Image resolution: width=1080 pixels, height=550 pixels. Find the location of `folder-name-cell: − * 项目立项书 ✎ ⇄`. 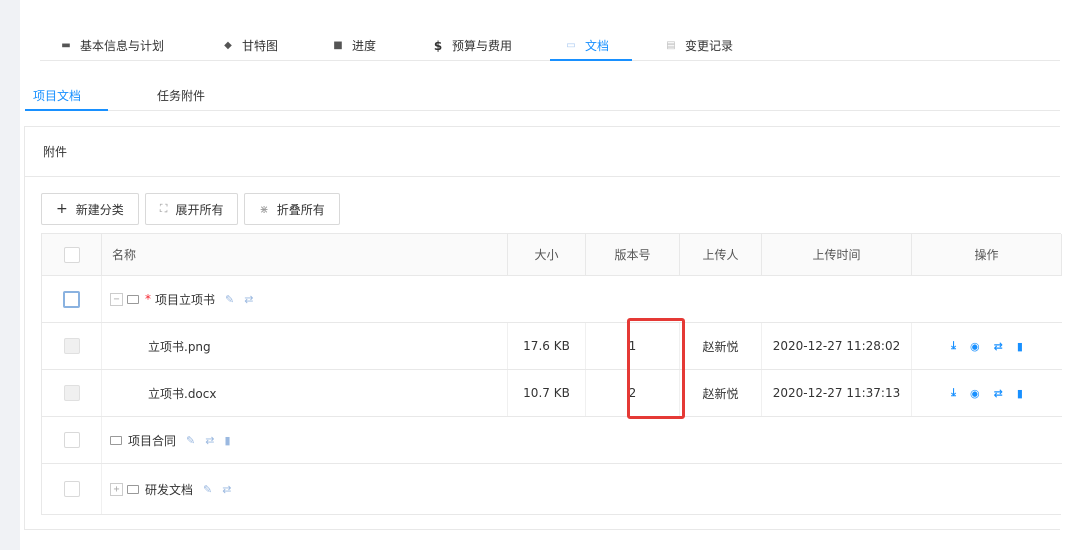

folder-name-cell: − * 项目立项书 ✎ ⇄ is located at coordinates (582, 299).